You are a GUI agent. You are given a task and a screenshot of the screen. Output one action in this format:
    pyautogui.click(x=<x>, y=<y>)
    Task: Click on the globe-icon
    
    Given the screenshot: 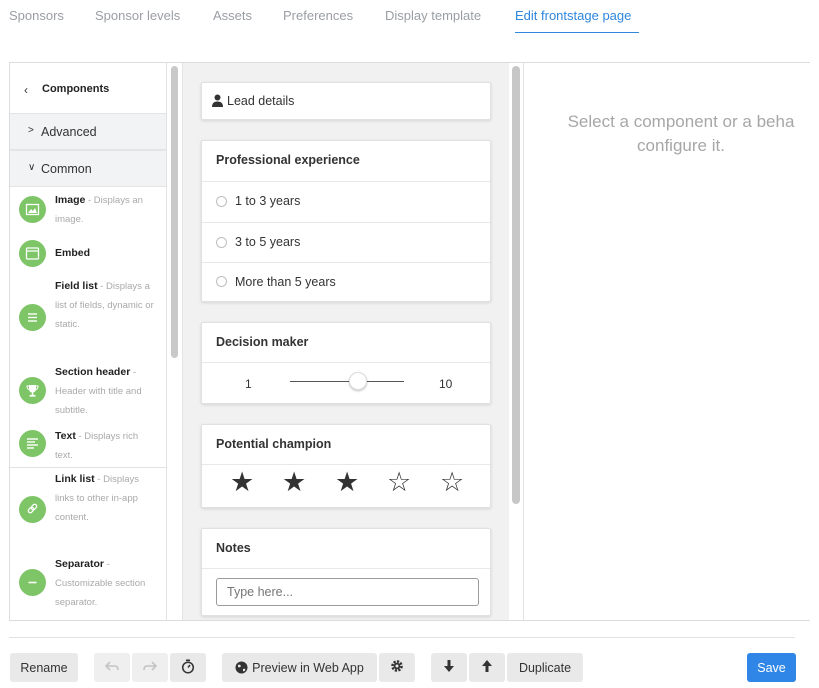 What is the action you would take?
    pyautogui.click(x=241, y=667)
    